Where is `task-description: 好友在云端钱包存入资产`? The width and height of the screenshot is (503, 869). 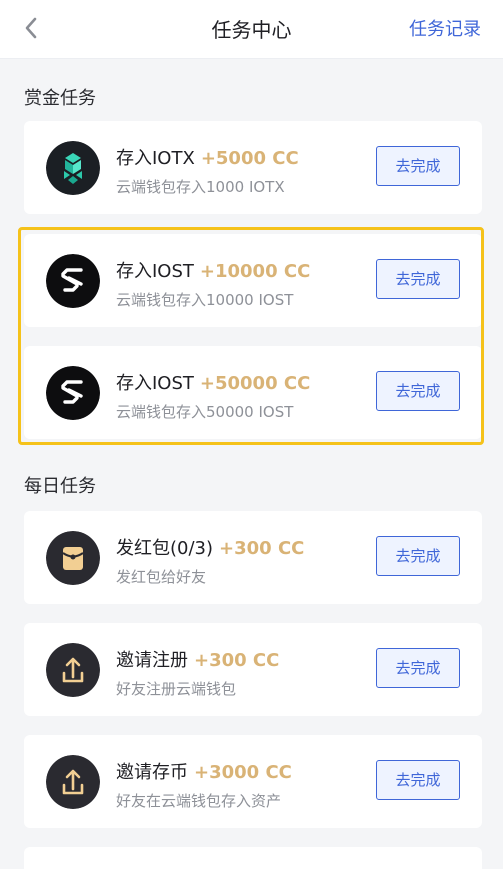
task-description: 好友在云端钱包存入资产 is located at coordinates (199, 801).